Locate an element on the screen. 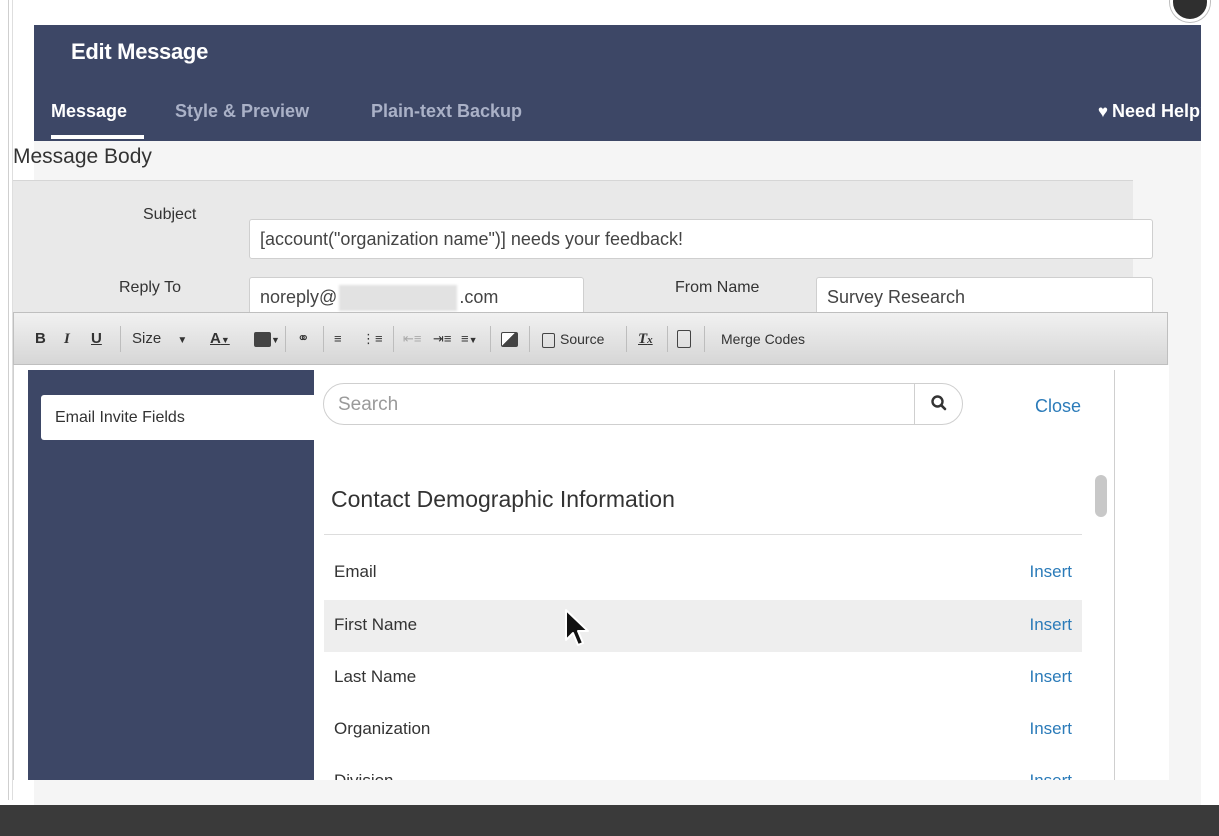  redacted-domain is located at coordinates (398, 298).